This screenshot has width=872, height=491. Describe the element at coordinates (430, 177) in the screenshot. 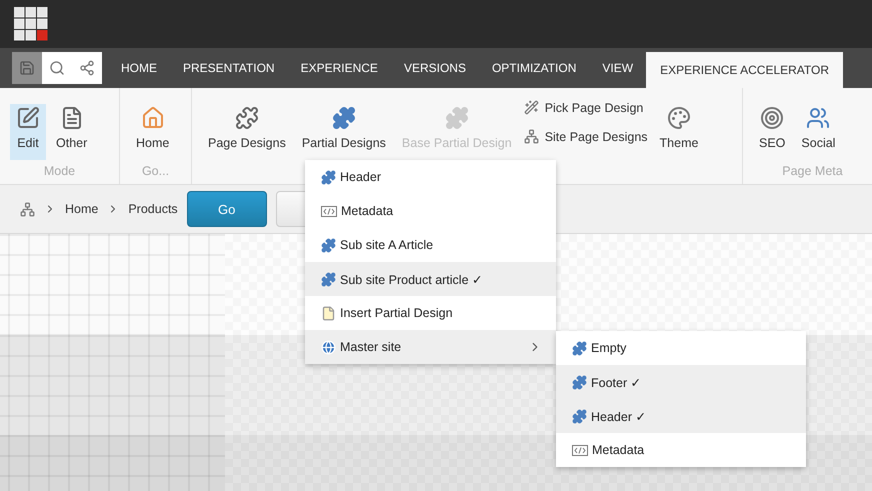

I see `menu-item: Header` at that location.